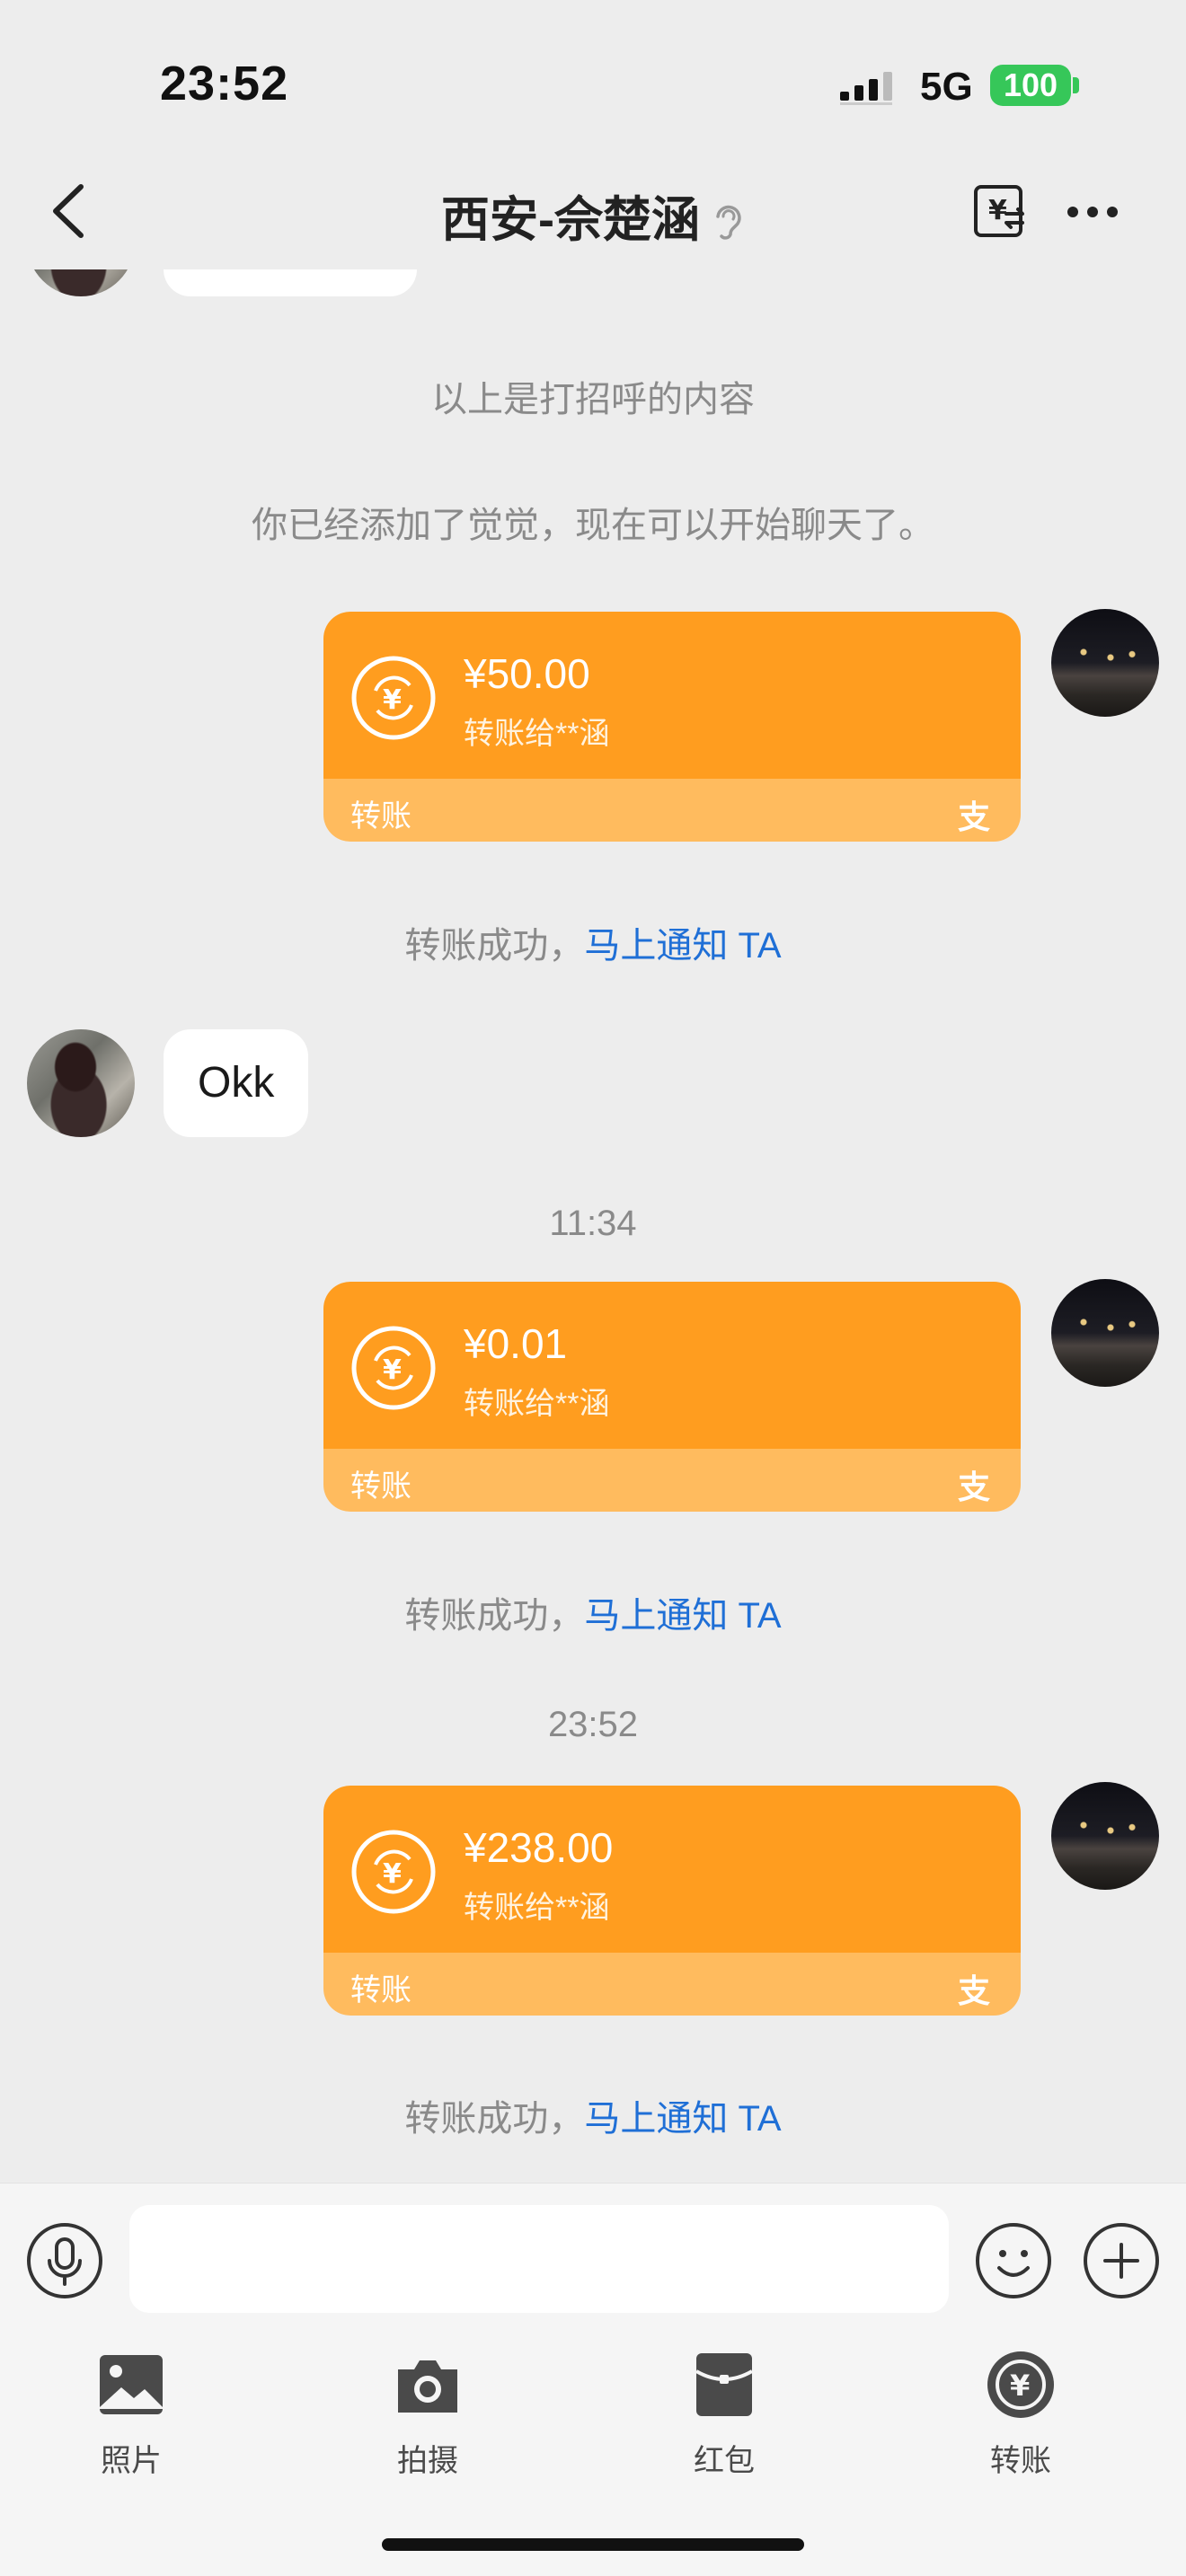 This screenshot has height=2576, width=1186. Describe the element at coordinates (593, 1724) in the screenshot. I see `timestamp: 23:52` at that location.